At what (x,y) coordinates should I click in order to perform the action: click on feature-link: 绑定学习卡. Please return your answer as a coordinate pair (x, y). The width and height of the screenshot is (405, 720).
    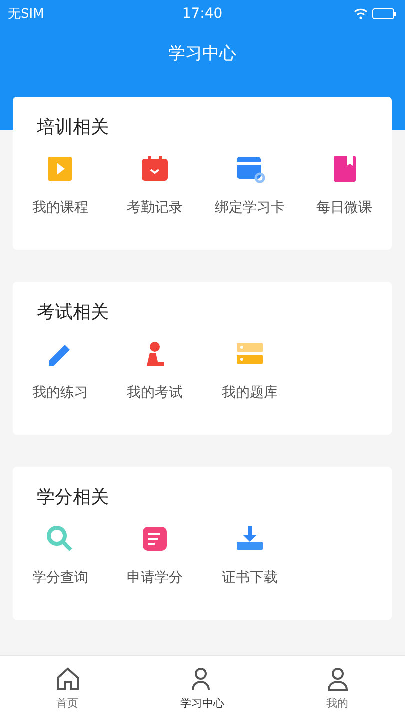
    Looking at the image, I should click on (249, 208).